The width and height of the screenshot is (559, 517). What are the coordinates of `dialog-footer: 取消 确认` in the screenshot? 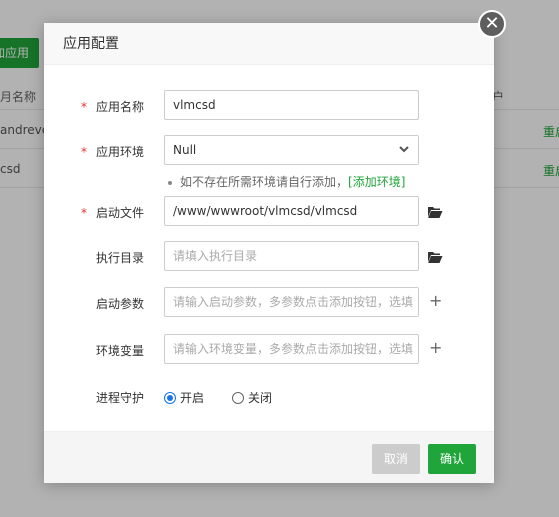 It's located at (269, 457).